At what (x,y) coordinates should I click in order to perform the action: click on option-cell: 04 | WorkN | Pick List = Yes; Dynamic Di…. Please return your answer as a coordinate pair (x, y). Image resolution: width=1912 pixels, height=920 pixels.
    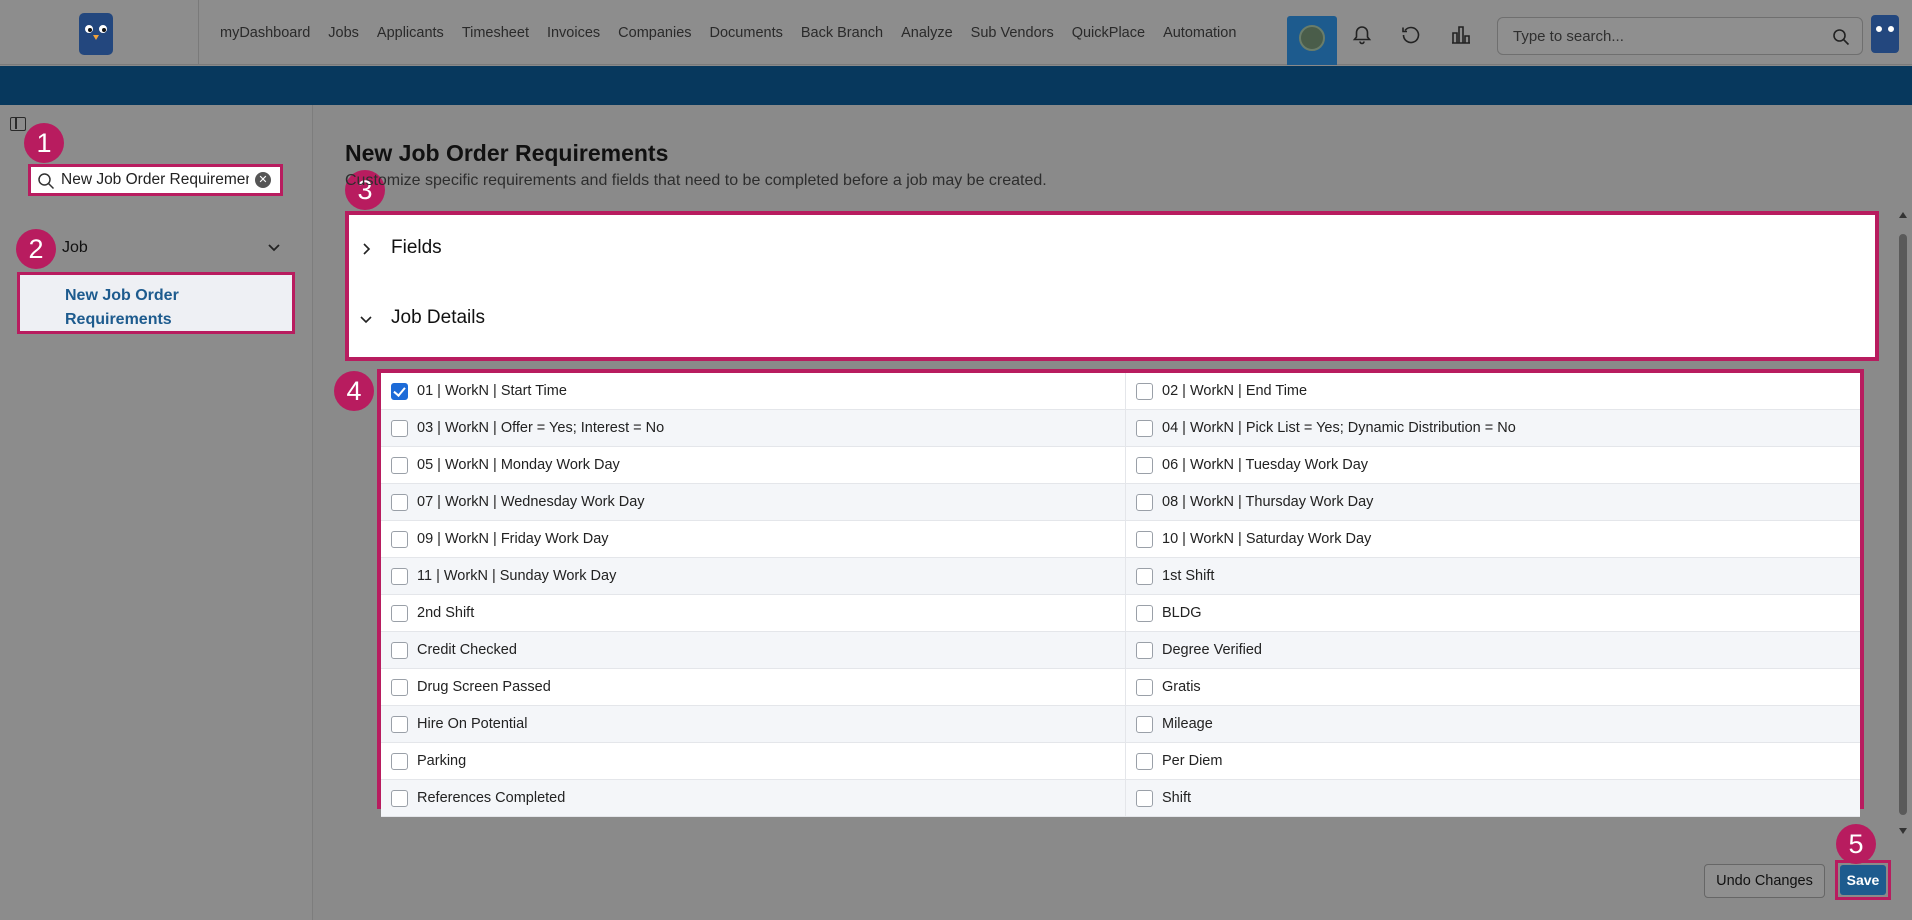
    Looking at the image, I should click on (1497, 428).